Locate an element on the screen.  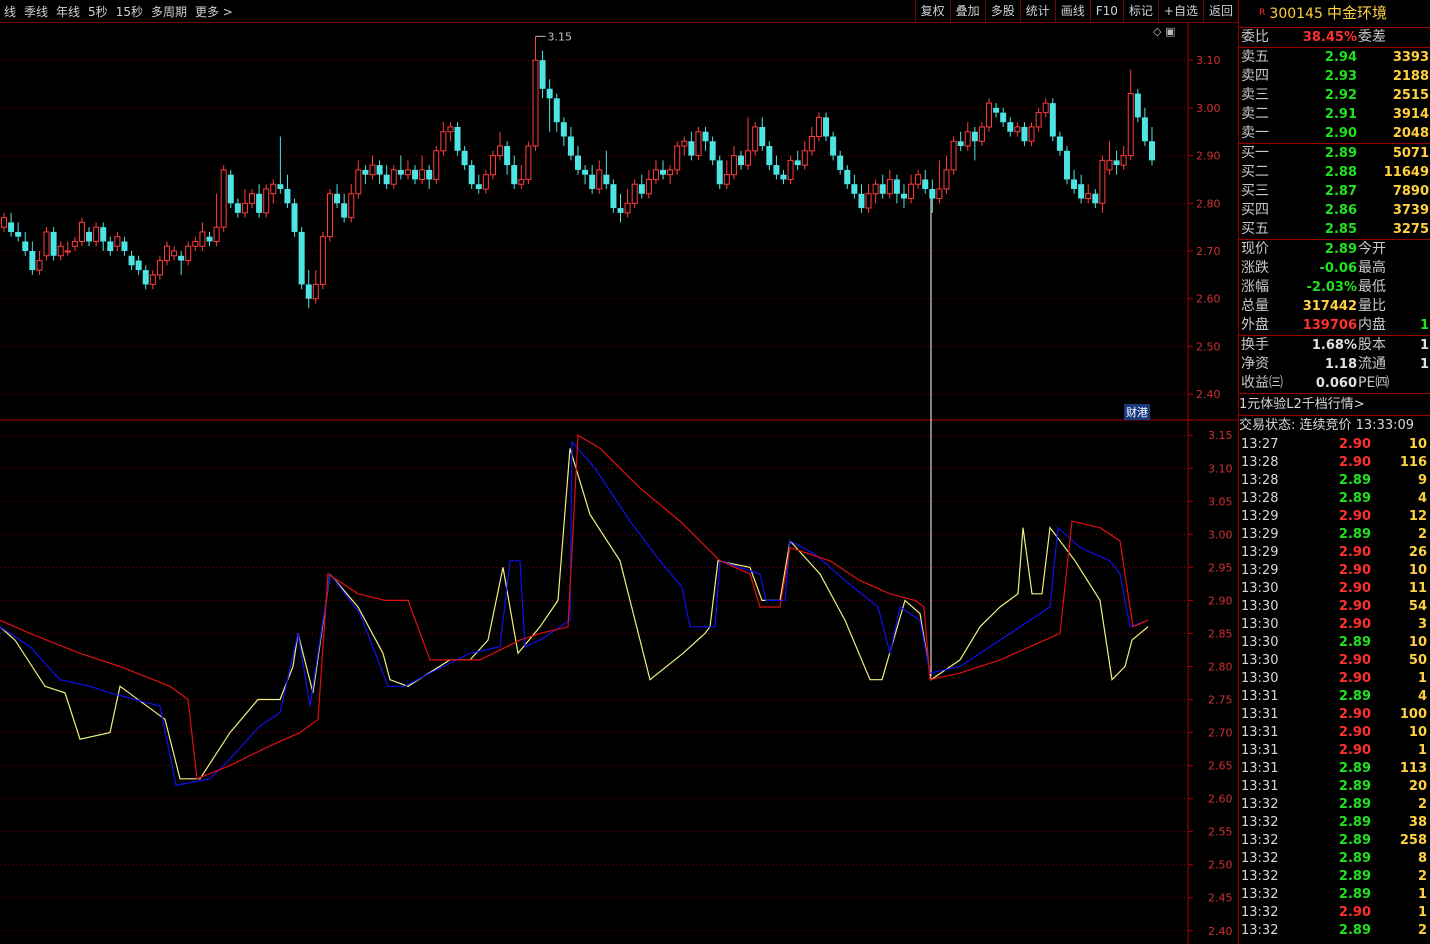
period-tab-3: 5秒 is located at coordinates (98, 11).